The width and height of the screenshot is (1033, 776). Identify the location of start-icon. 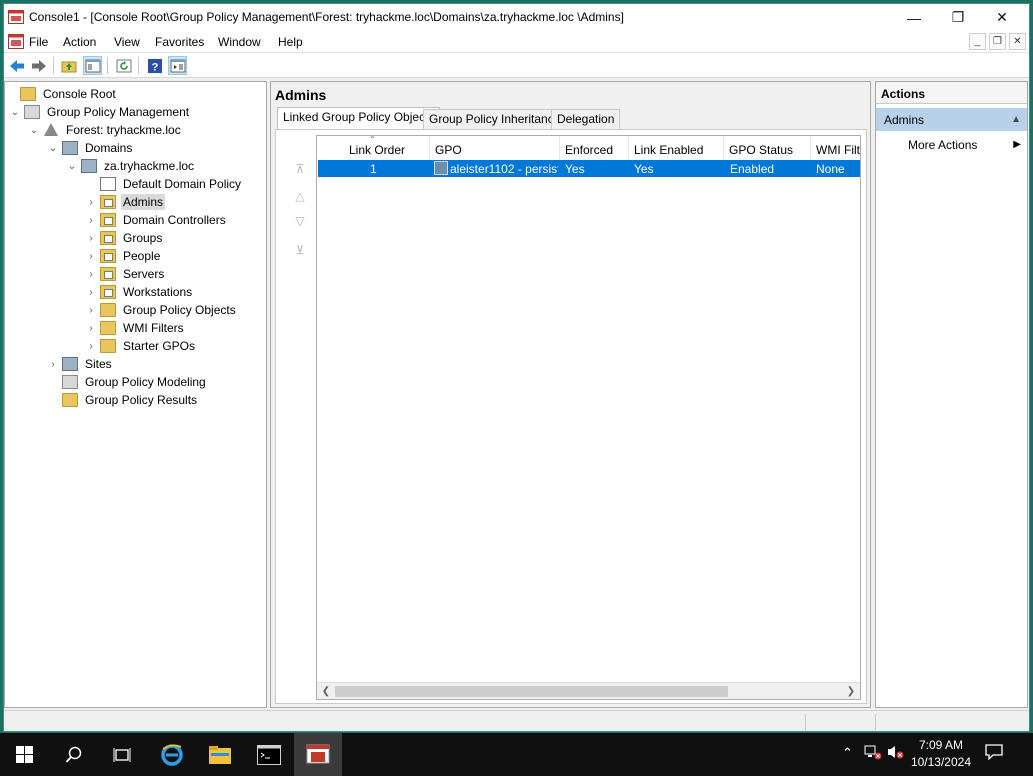
(24, 754).